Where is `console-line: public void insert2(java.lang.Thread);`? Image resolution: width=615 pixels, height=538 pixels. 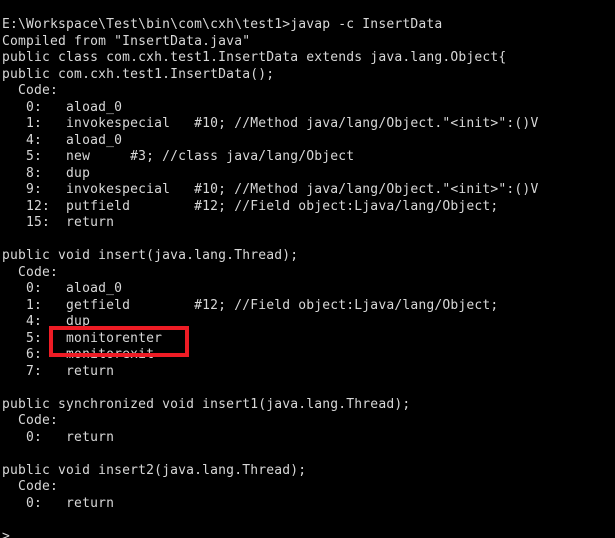
console-line: public void insert2(java.lang.Thread); is located at coordinates (154, 470).